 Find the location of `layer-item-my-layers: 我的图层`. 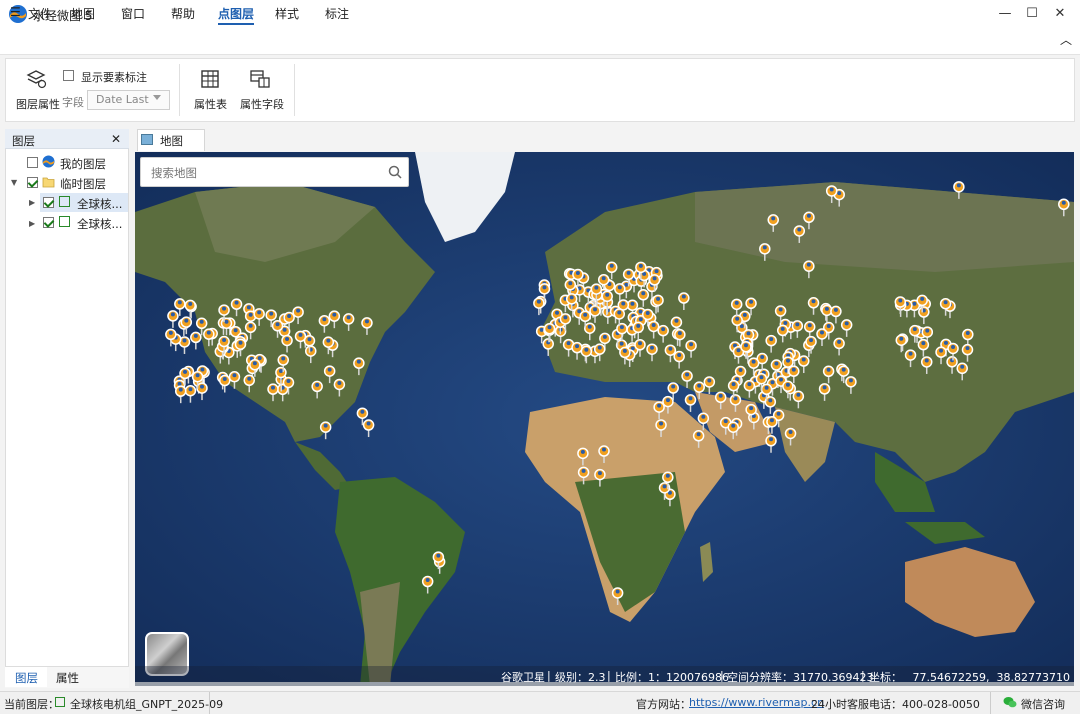

layer-item-my-layers: 我的图层 is located at coordinates (83, 164).